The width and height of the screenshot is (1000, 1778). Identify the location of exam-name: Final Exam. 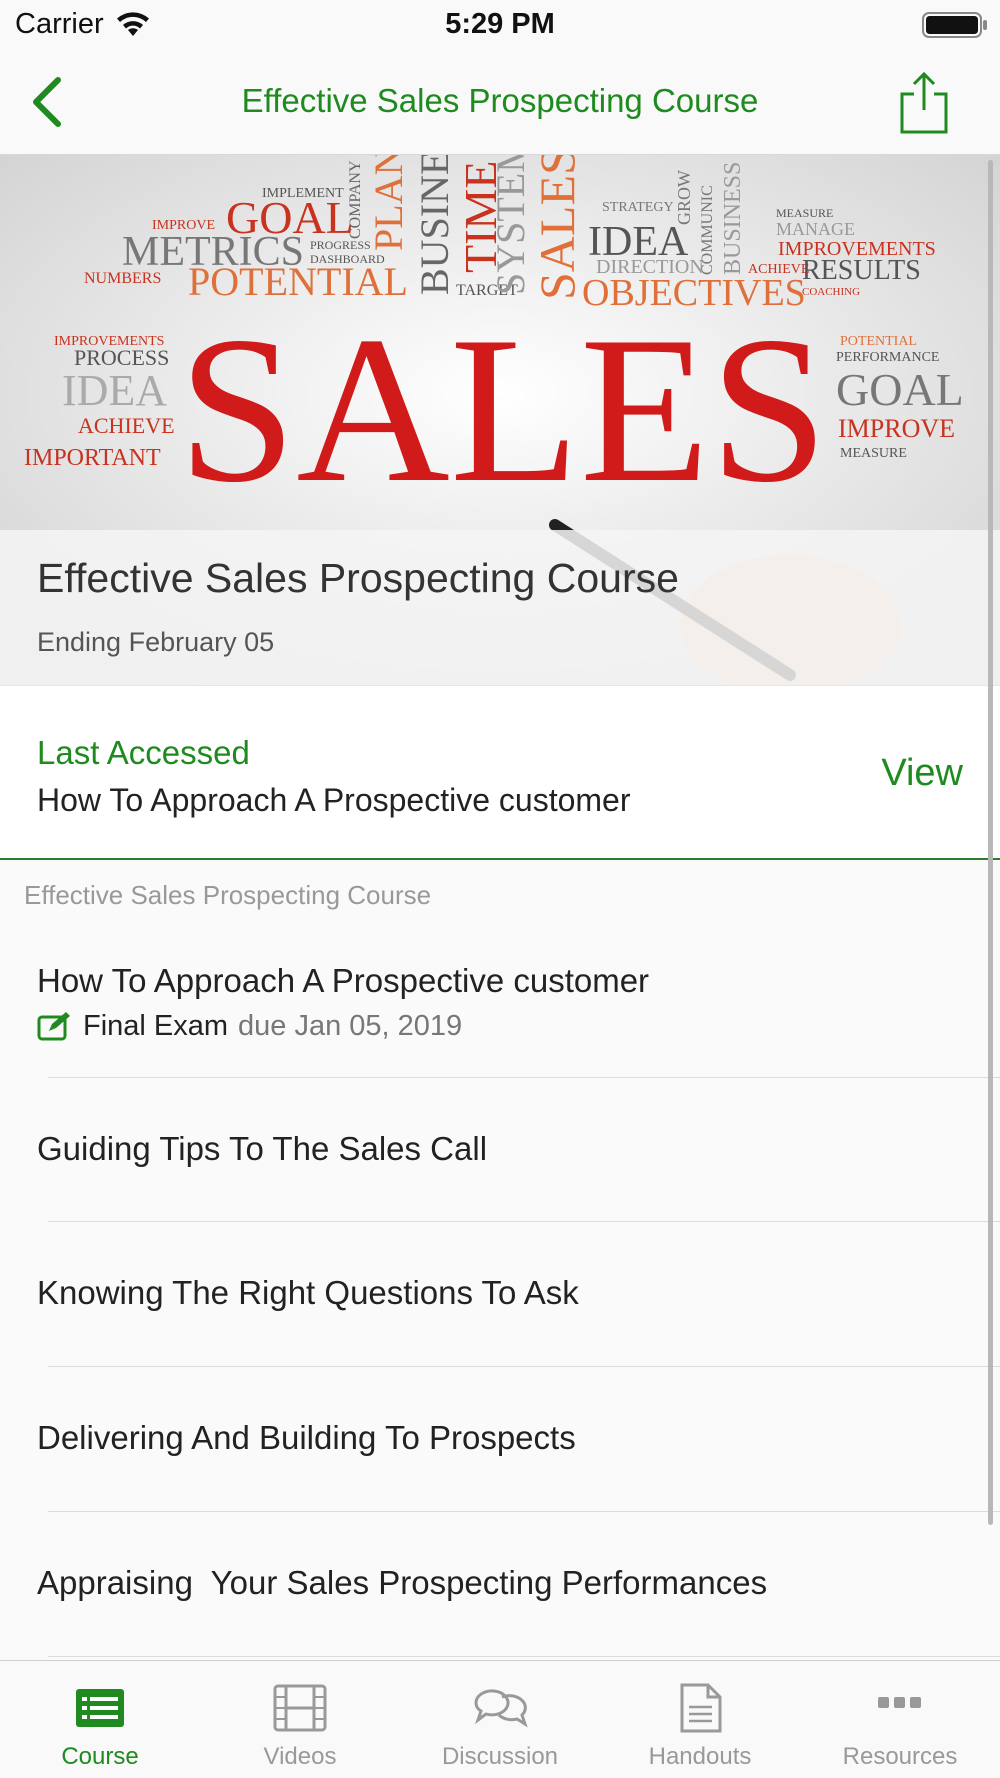
(156, 1026).